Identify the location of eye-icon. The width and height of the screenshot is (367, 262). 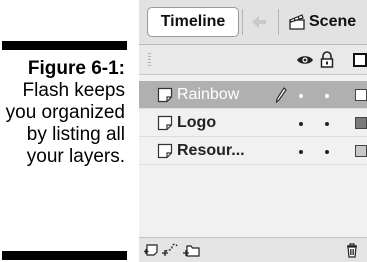
(305, 60).